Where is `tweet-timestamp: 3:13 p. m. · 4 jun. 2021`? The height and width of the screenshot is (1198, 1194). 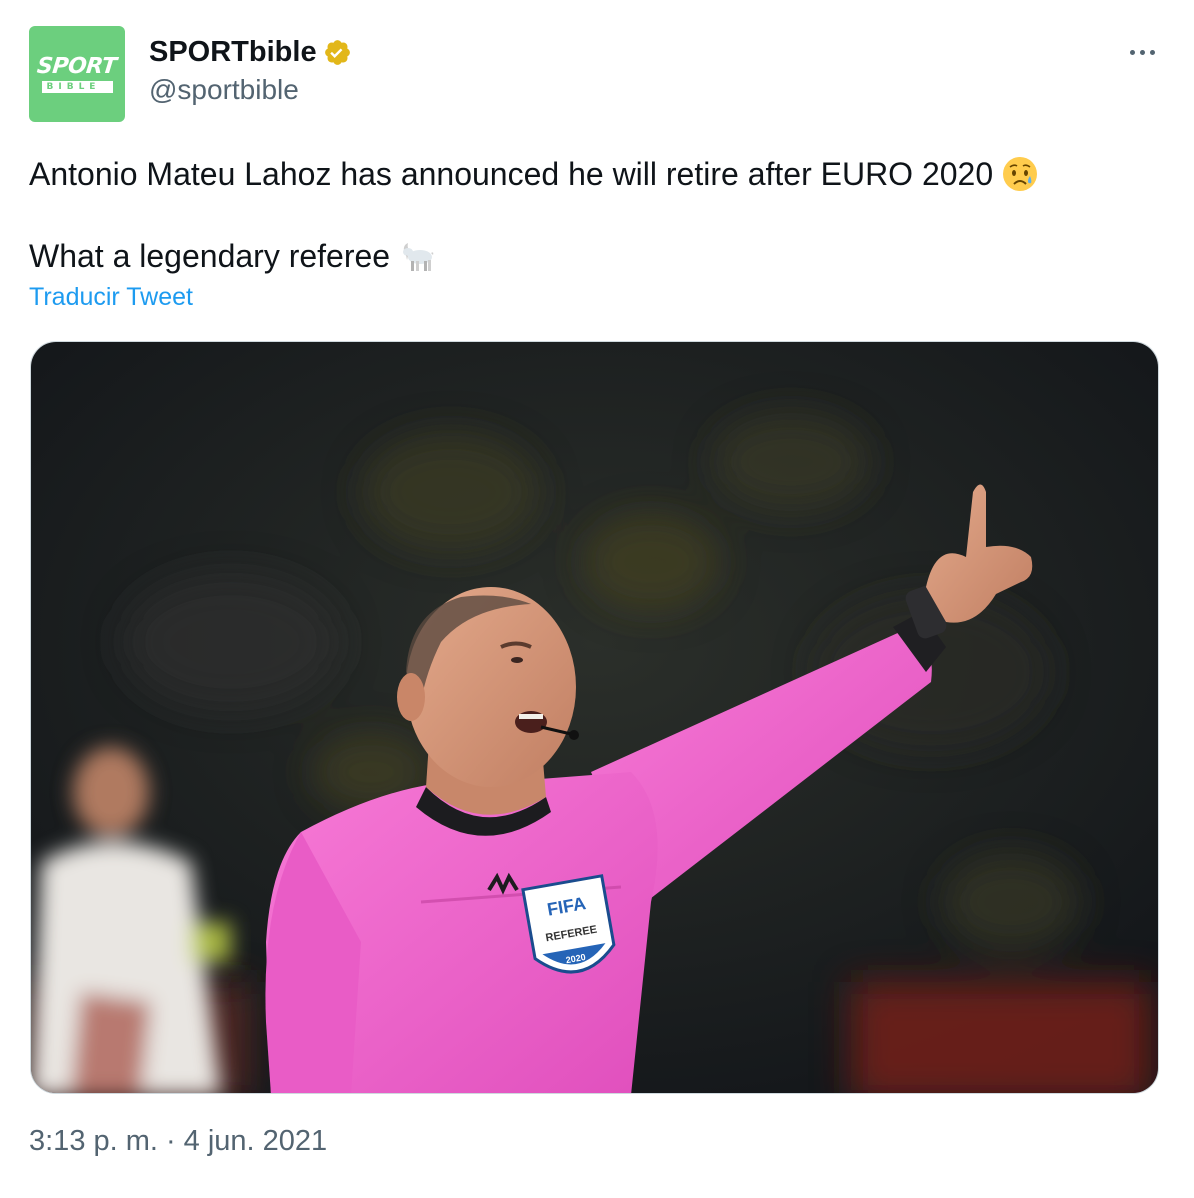
tweet-timestamp: 3:13 p. m. · 4 jun. 2021 is located at coordinates (178, 1141).